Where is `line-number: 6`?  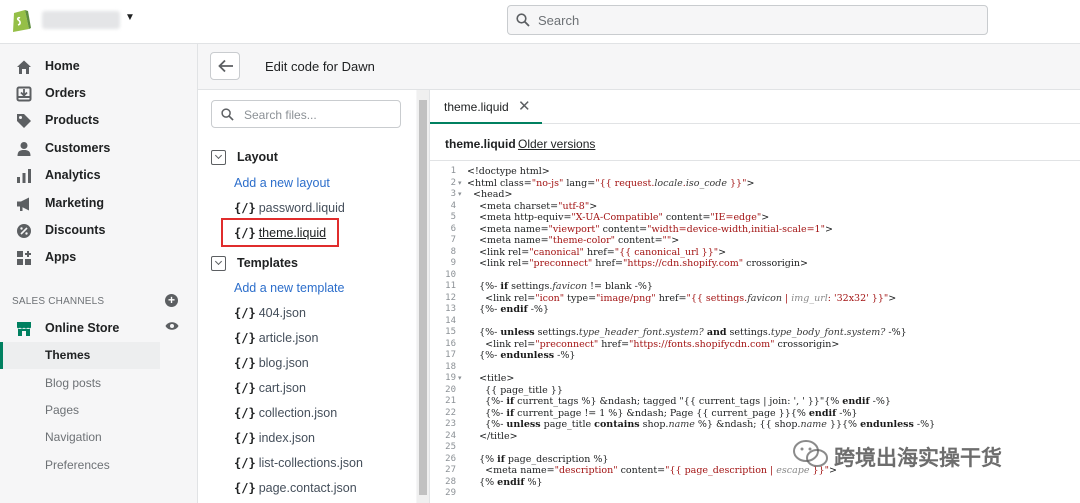 line-number: 6 is located at coordinates (453, 228).